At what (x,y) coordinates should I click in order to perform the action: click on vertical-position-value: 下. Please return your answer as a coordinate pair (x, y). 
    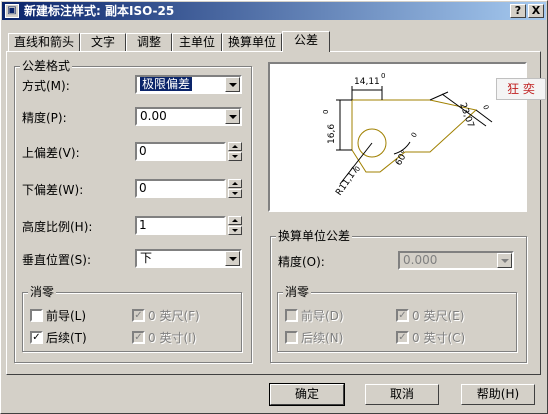
    Looking at the image, I should click on (146, 258).